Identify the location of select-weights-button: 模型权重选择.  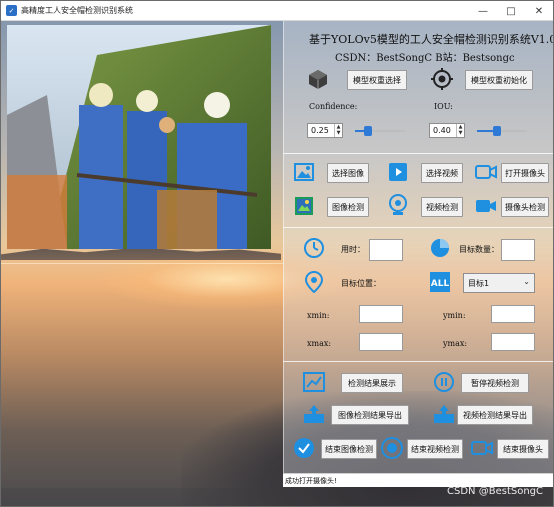
(377, 80).